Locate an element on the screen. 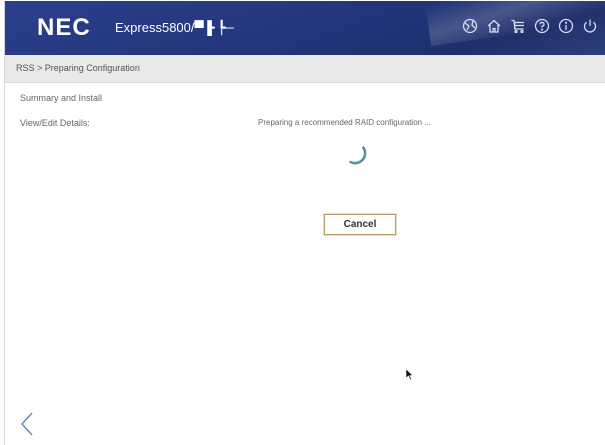  breadcrumb: RSS > Preparing Configuration is located at coordinates (305, 69).